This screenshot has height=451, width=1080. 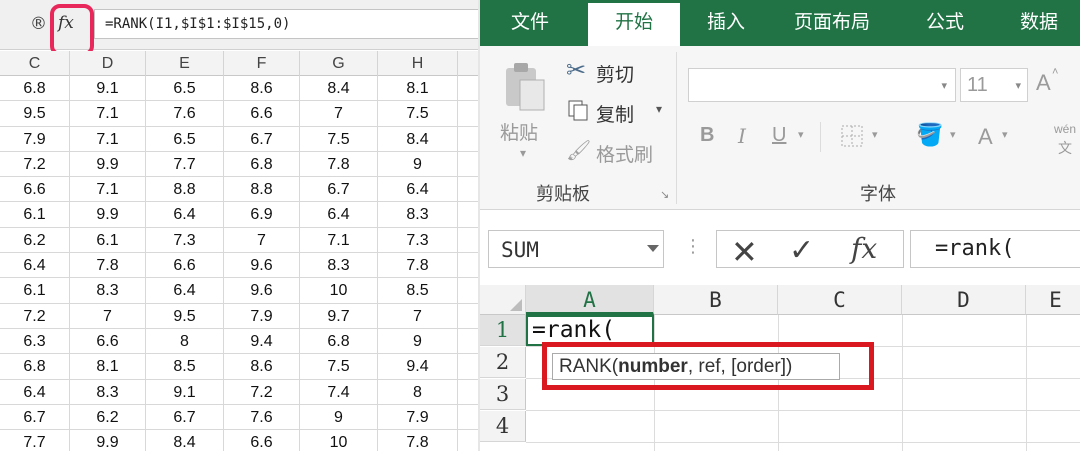 What do you see at coordinates (339, 291) in the screenshot?
I see `table-cell: 10` at bounding box center [339, 291].